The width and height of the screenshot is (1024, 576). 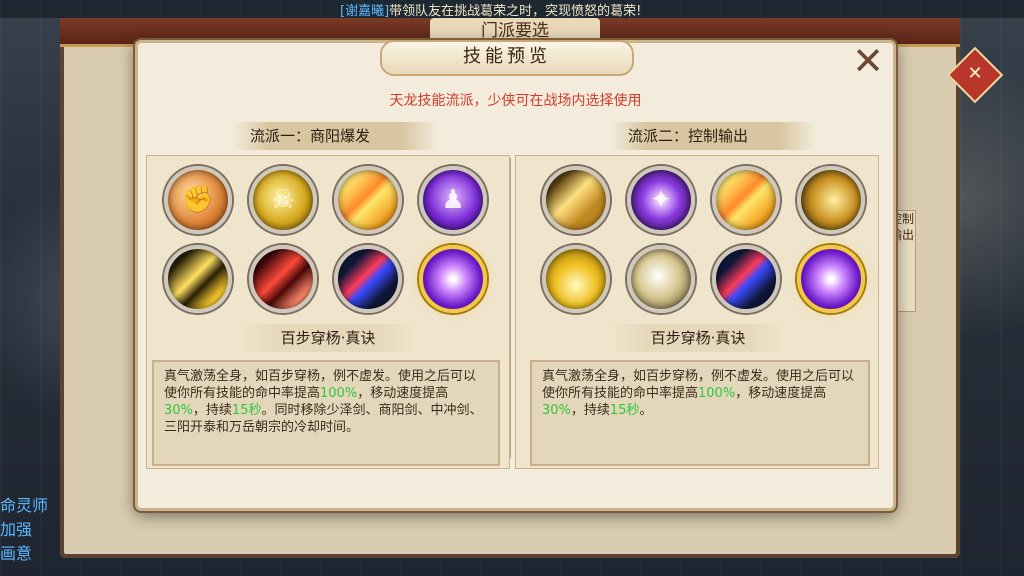 What do you see at coordinates (576, 200) in the screenshot?
I see `golden-finger-icon` at bounding box center [576, 200].